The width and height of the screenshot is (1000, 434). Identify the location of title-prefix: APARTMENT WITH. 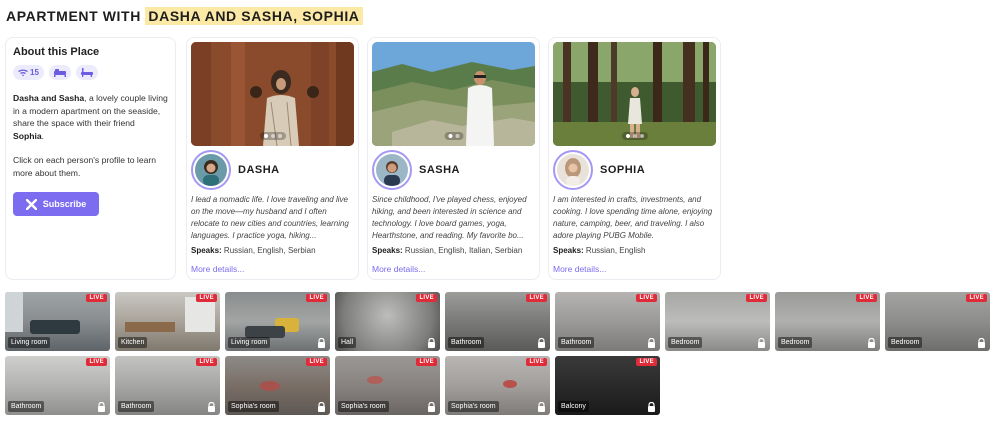
(73, 16).